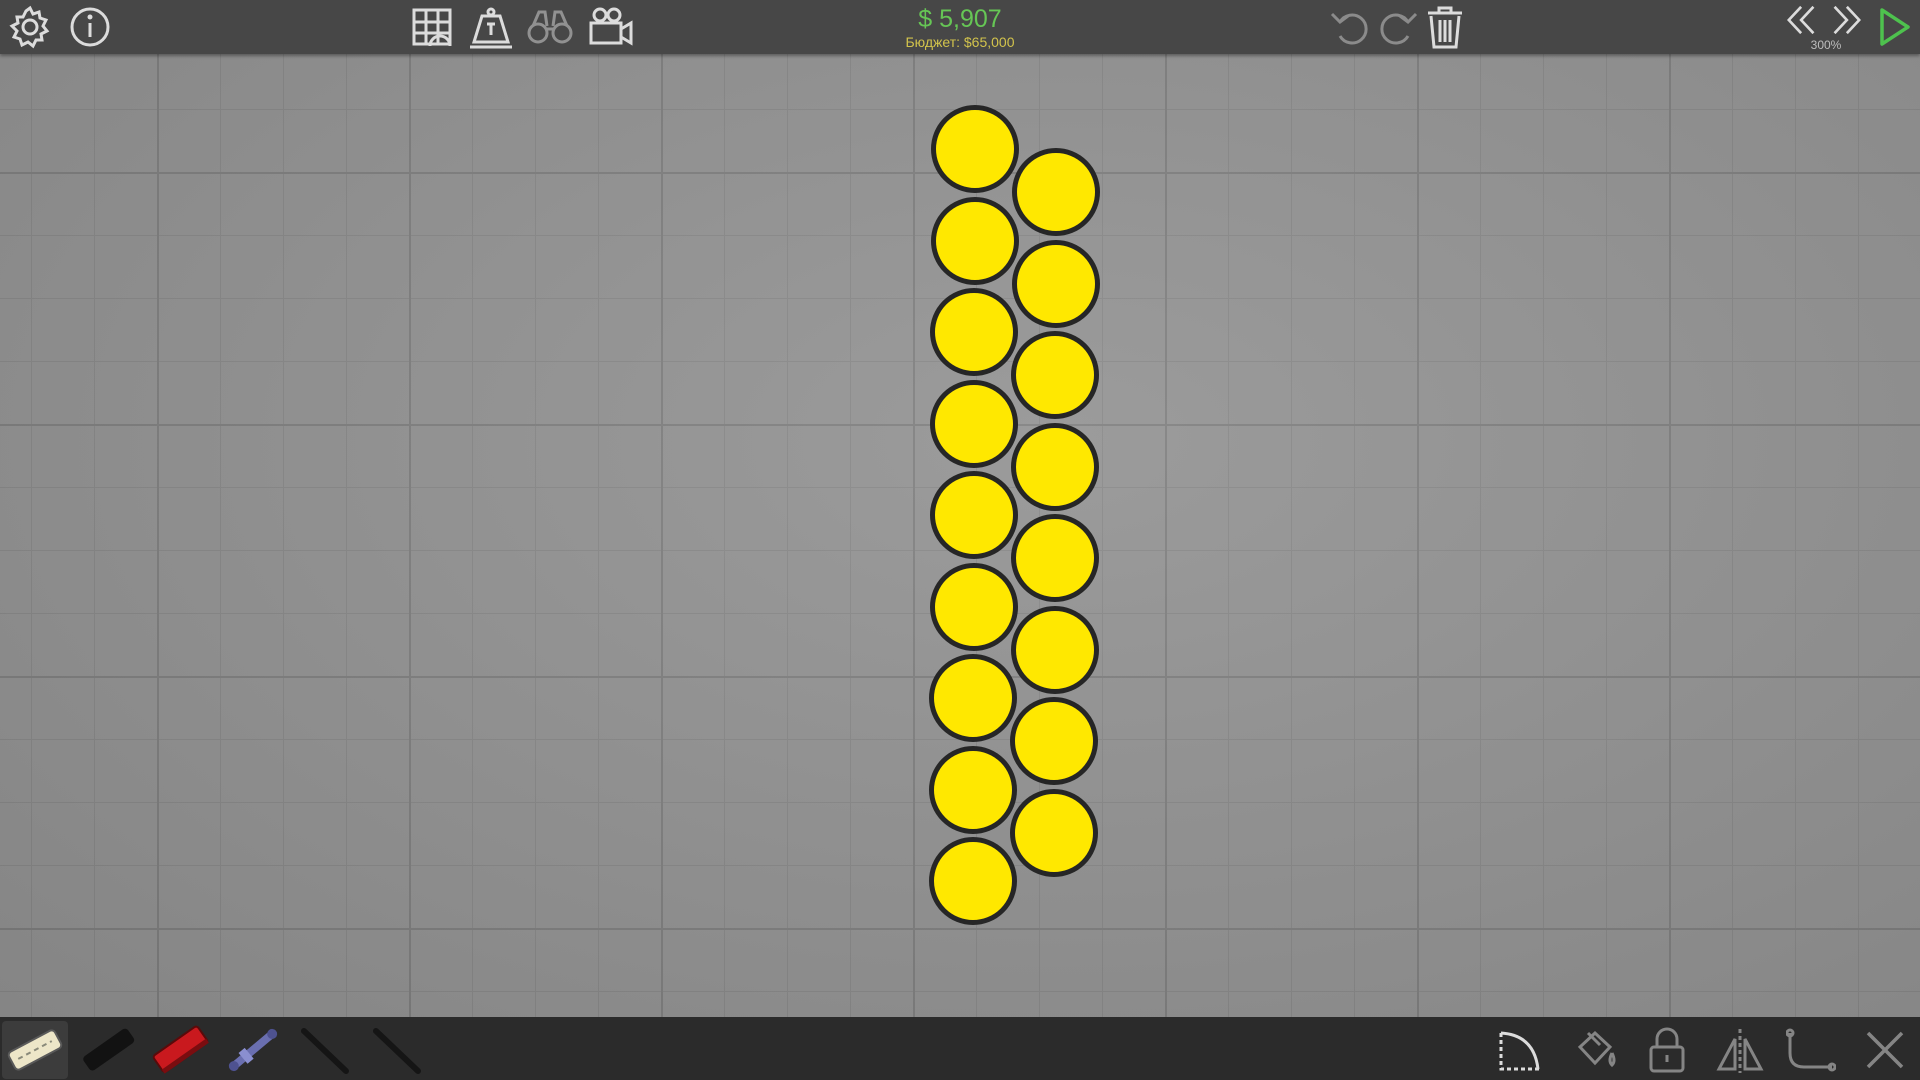 Image resolution: width=1920 pixels, height=1080 pixels. Describe the element at coordinates (90, 27) in the screenshot. I see `info-icon` at that location.